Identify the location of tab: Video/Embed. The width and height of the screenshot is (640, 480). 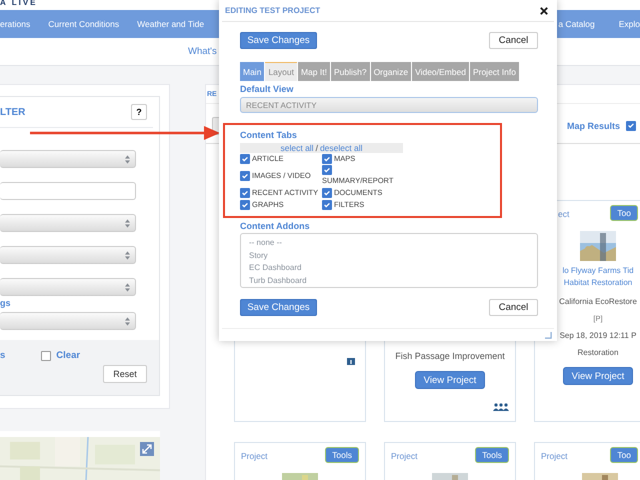
(440, 71).